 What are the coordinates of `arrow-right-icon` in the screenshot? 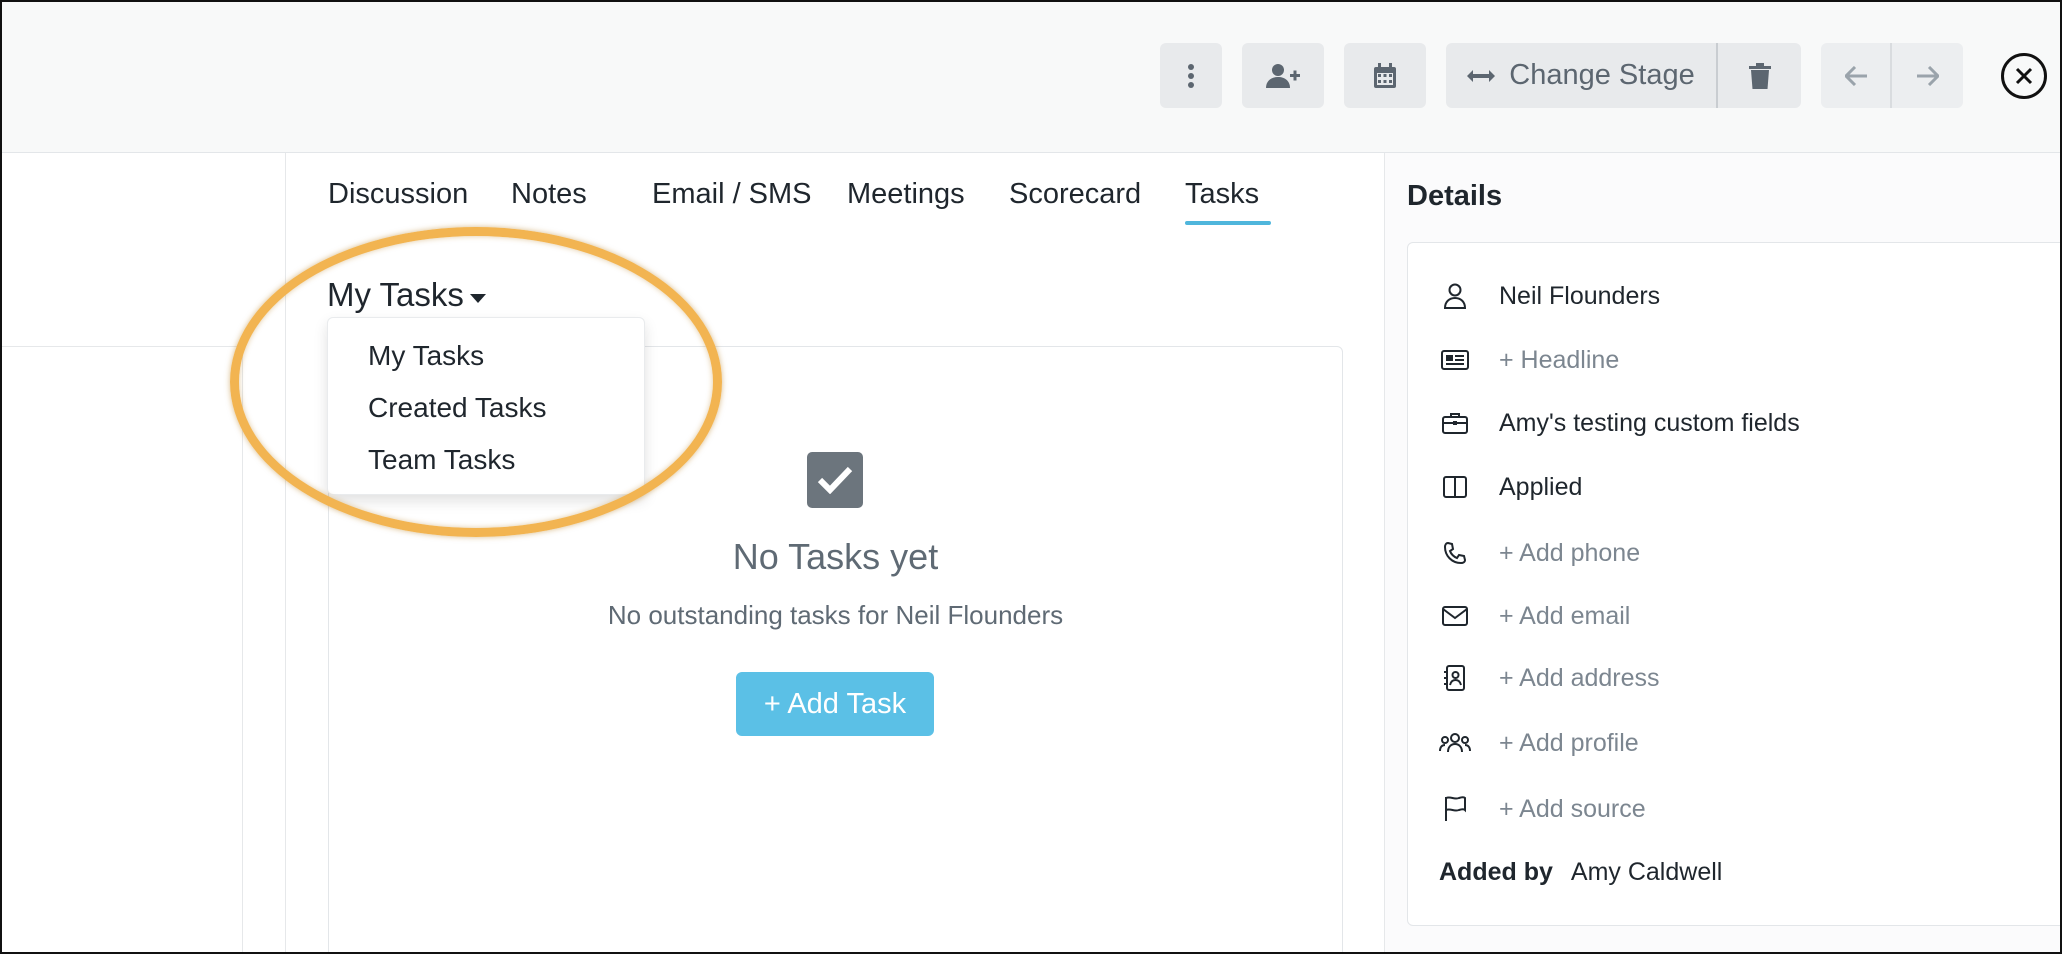 It's located at (1927, 75).